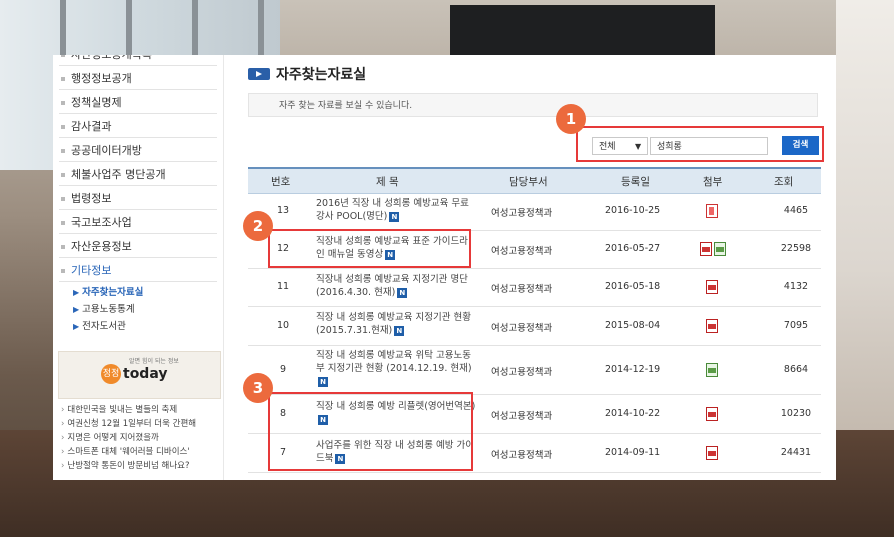  I want to click on table-header: 번호 제 목 담당부서 등록일 첨부 조회, so click(534, 180).